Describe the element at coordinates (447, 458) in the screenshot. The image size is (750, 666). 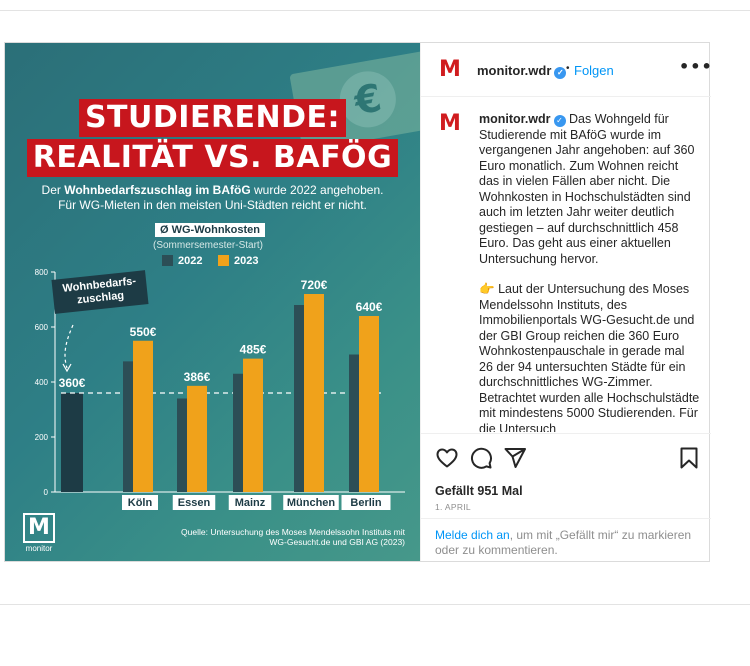
I see `heart-icon` at that location.